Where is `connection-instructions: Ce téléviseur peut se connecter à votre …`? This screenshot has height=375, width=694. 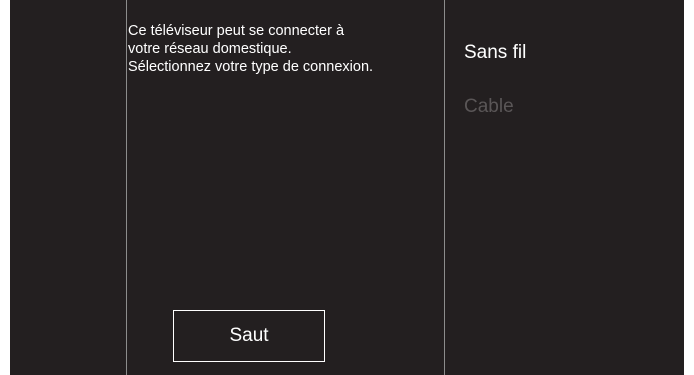 connection-instructions: Ce téléviseur peut se connecter à votre … is located at coordinates (278, 49).